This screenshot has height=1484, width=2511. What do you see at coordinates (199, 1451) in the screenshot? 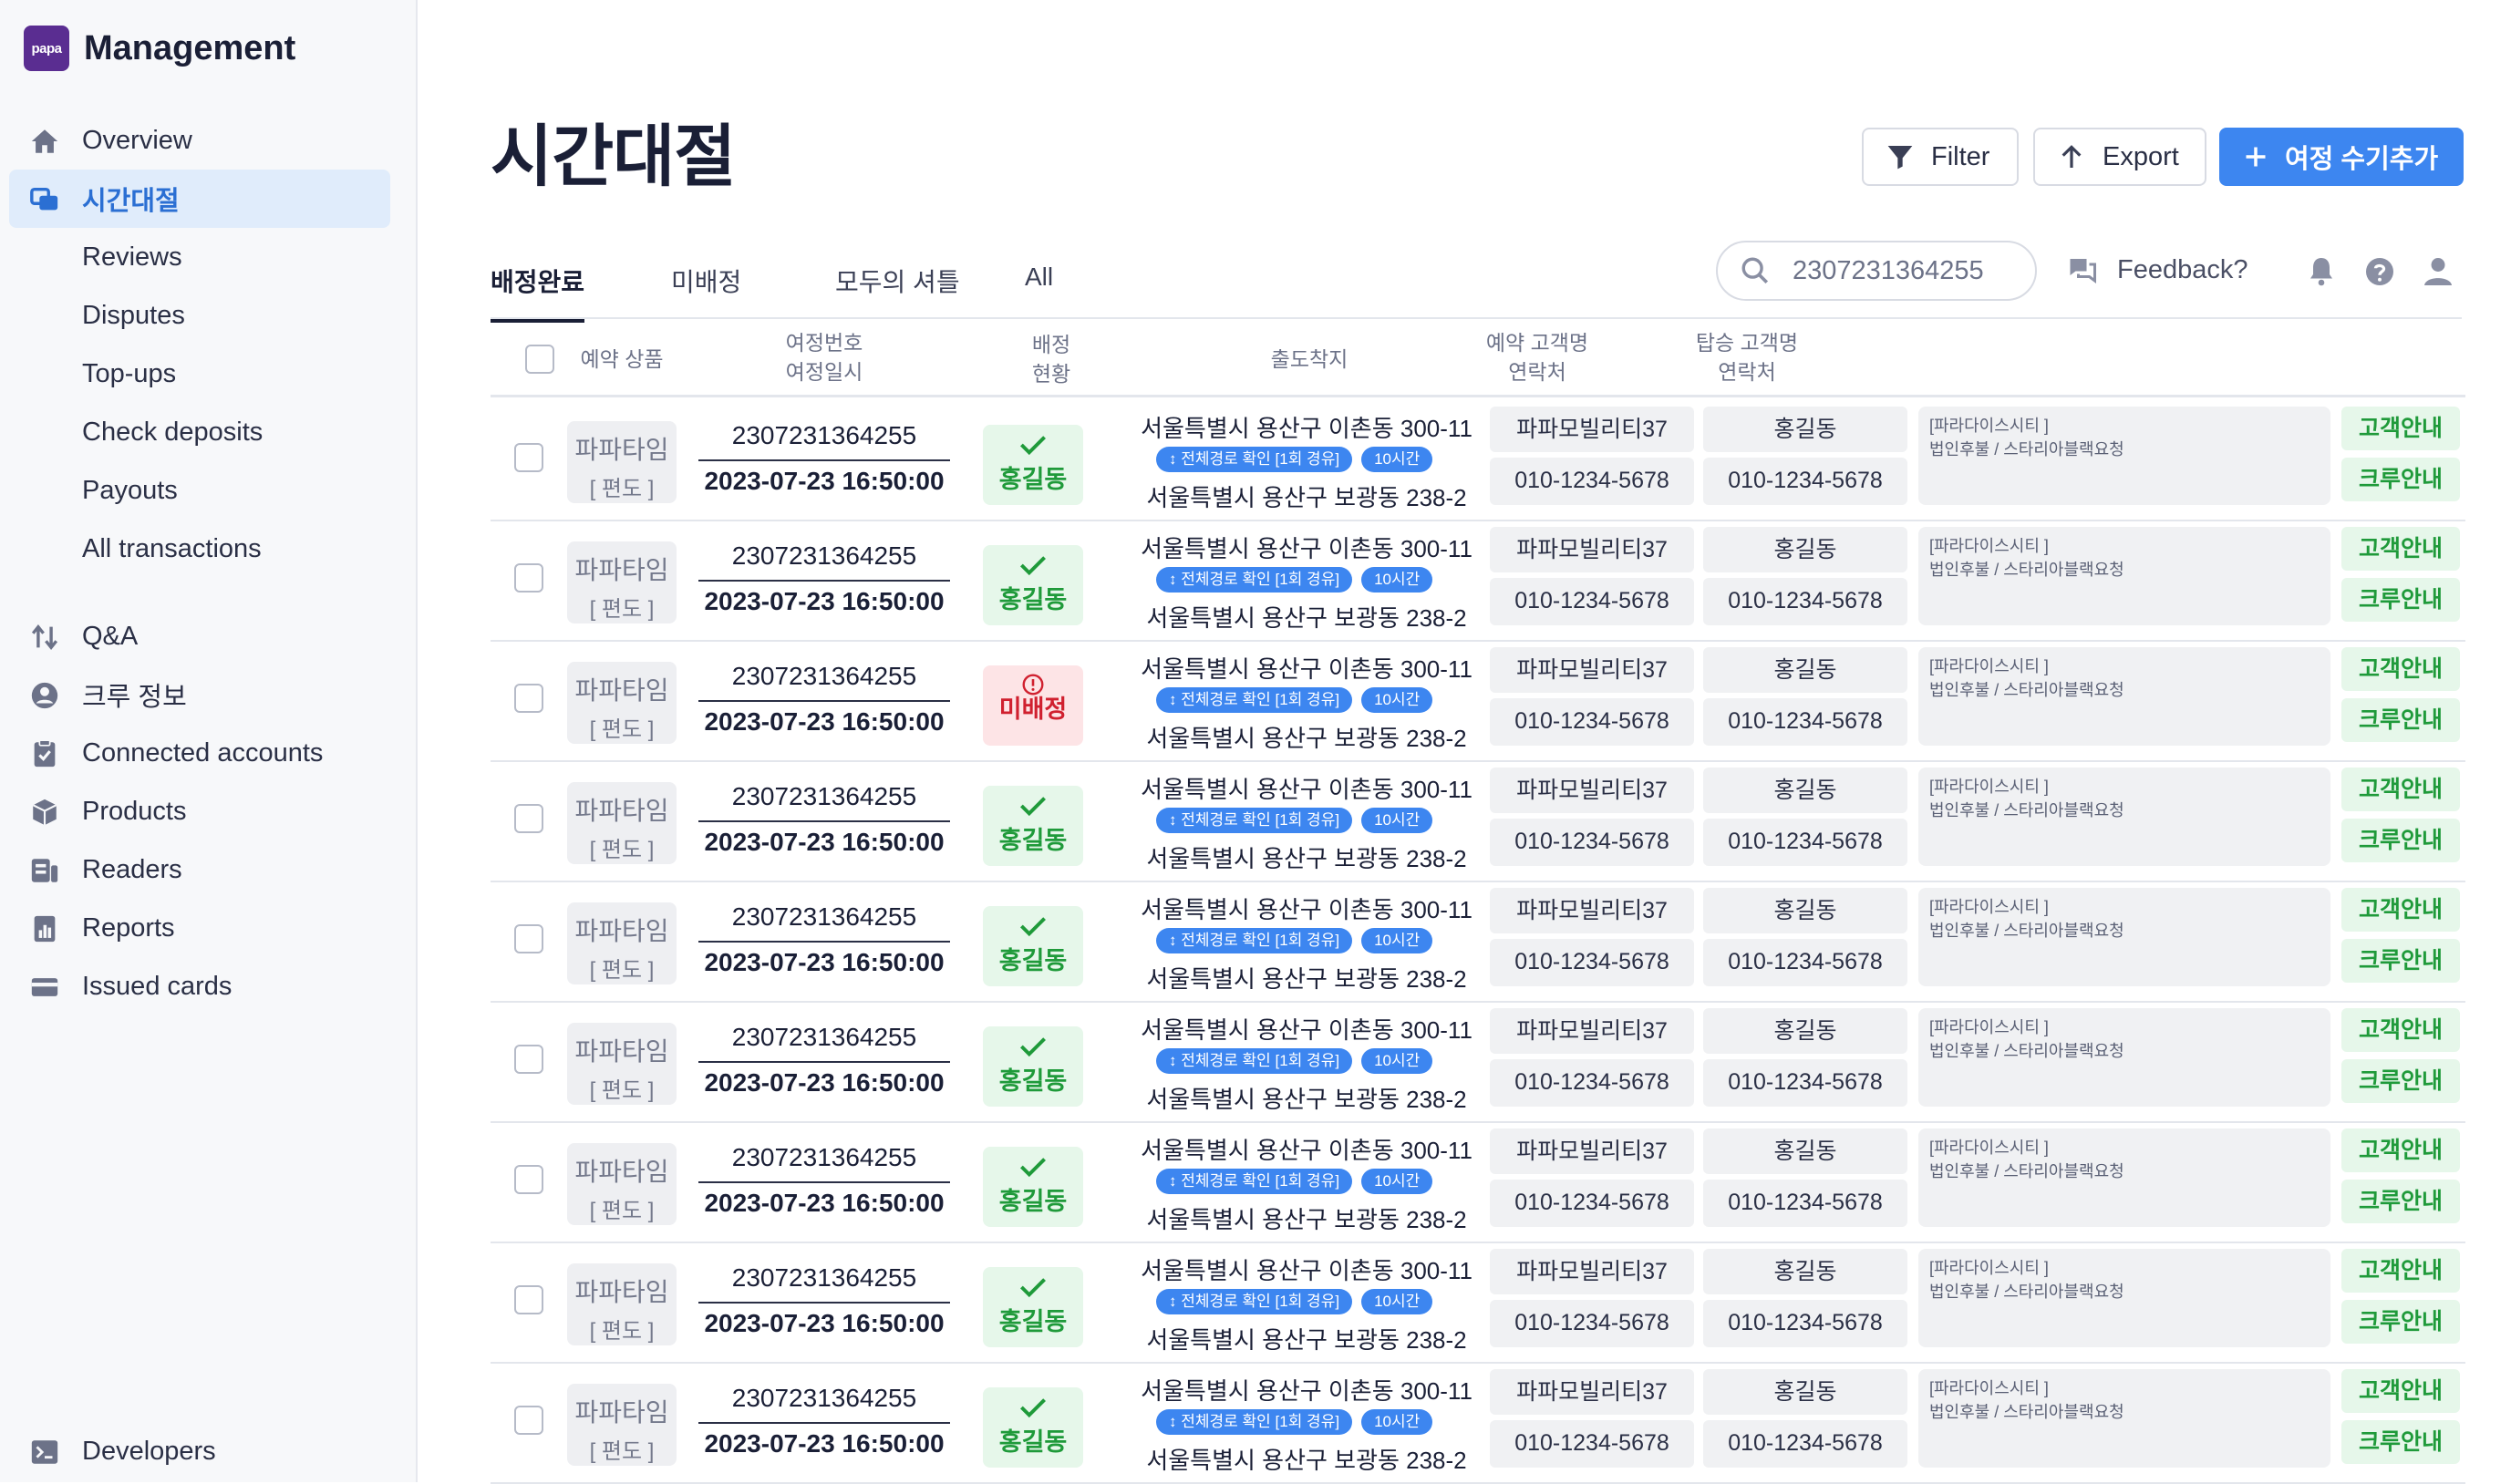
I see `sidebar-item-developers: Developers` at bounding box center [199, 1451].